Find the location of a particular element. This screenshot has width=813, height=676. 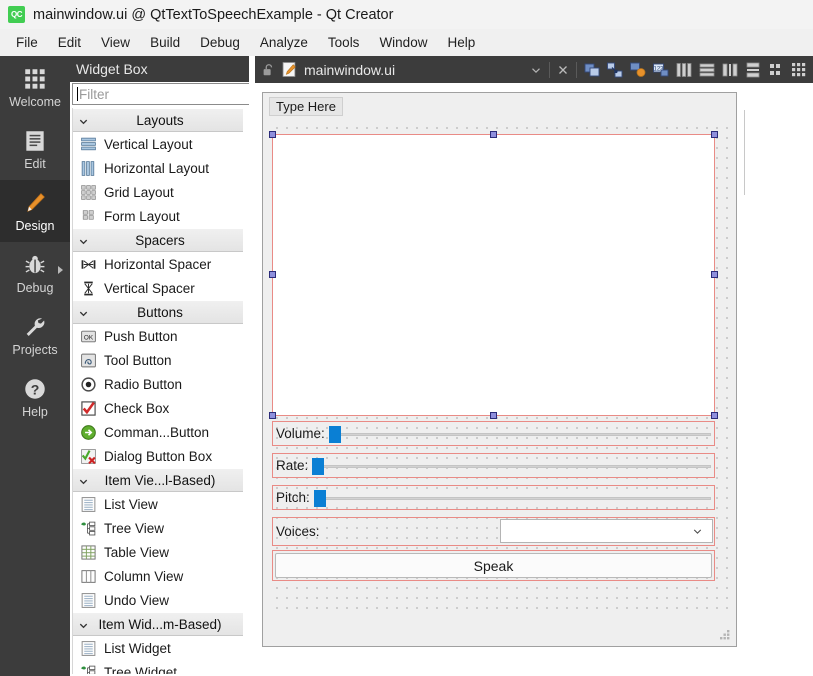

widget-item-horizontal-spacer: Horizontal Spacer is located at coordinates (158, 264).